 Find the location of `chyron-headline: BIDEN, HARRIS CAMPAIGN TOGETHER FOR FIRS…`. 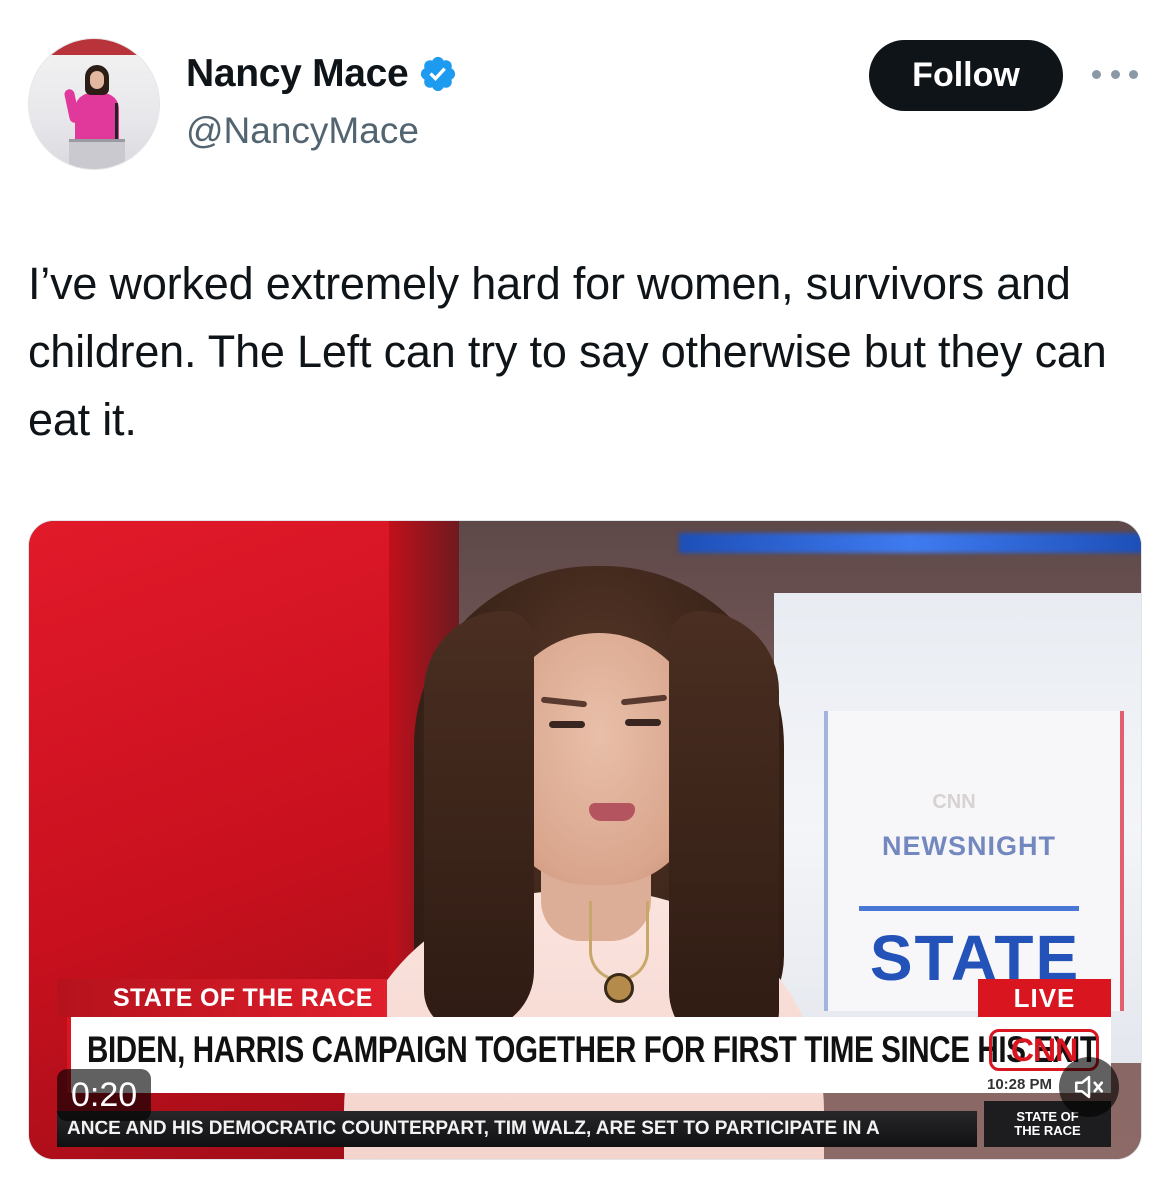

chyron-headline: BIDEN, HARRIS CAMPAIGN TOGETHER FOR FIRS… is located at coordinates (592, 1049).